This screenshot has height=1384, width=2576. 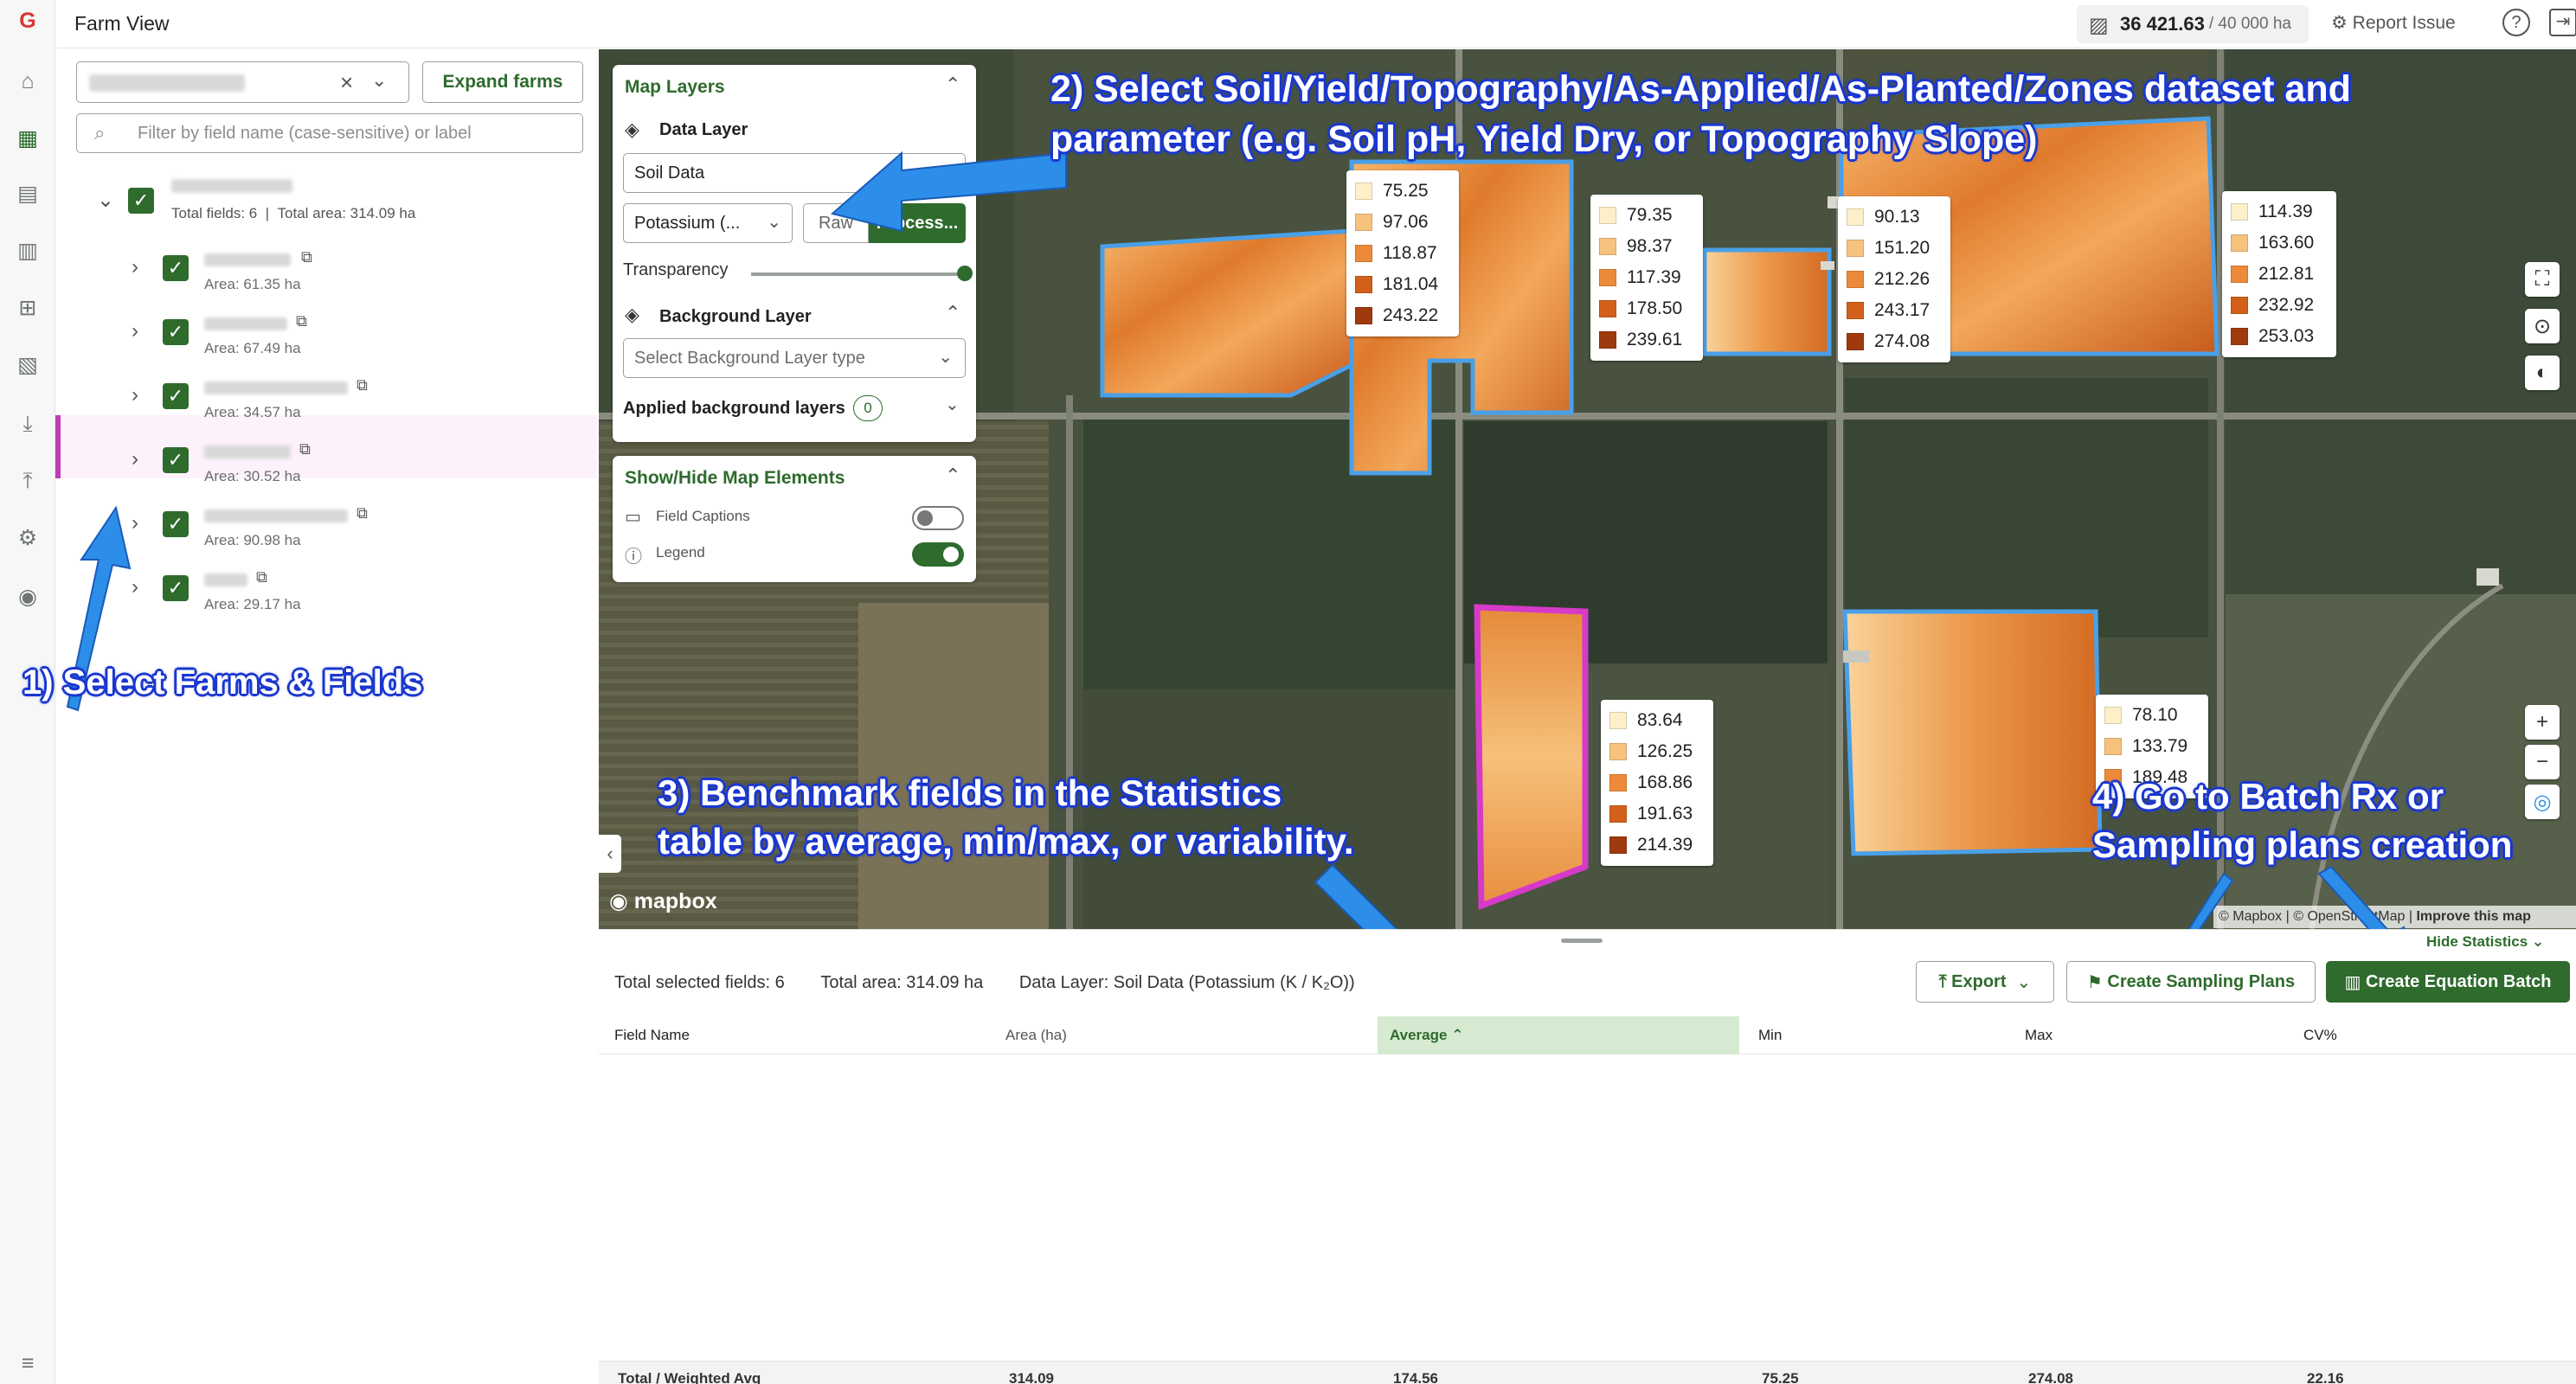 I want to click on upload-icon: ⤒, so click(x=28, y=481).